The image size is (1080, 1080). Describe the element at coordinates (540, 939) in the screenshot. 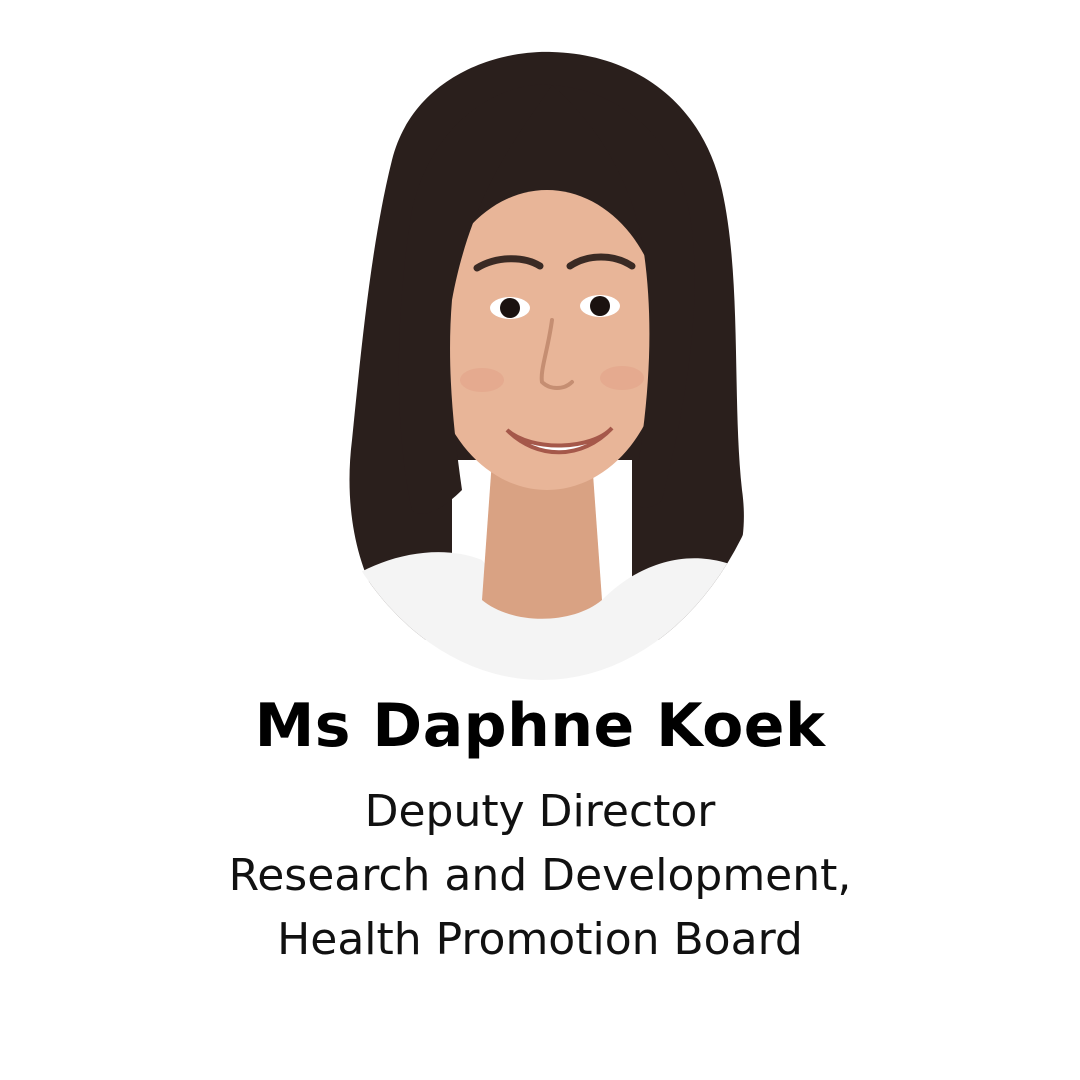

I see `speaker-organization-line: Health Promotion Board` at that location.